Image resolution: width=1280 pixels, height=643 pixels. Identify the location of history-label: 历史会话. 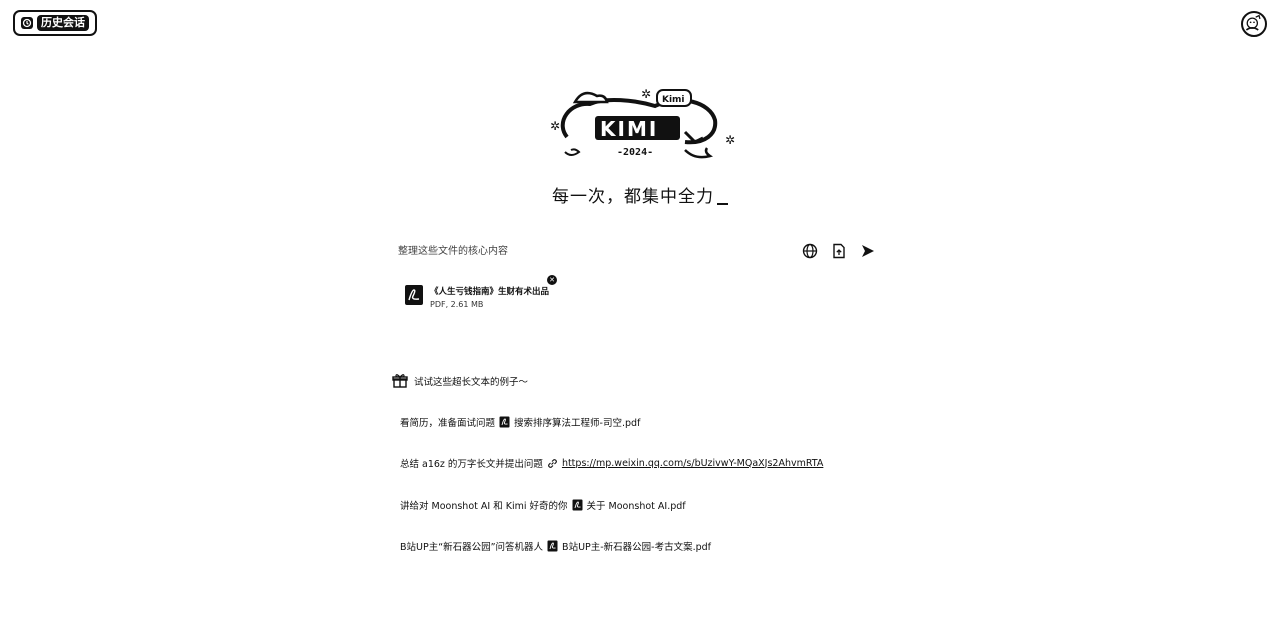
(63, 23).